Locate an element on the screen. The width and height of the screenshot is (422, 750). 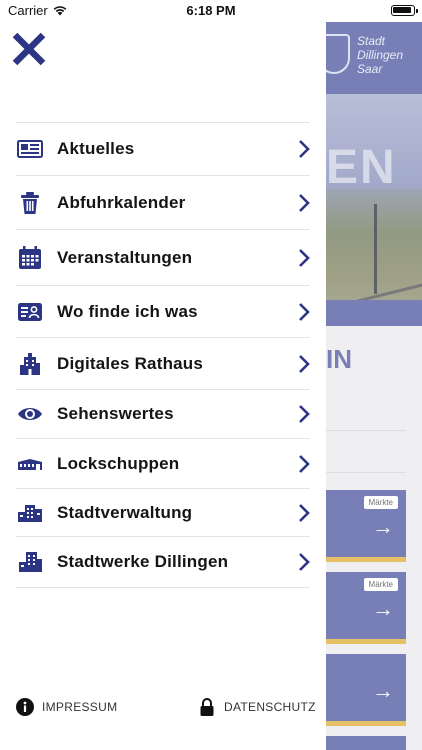
datenschutz-link: DATENSCHUTZ is located at coordinates (257, 707).